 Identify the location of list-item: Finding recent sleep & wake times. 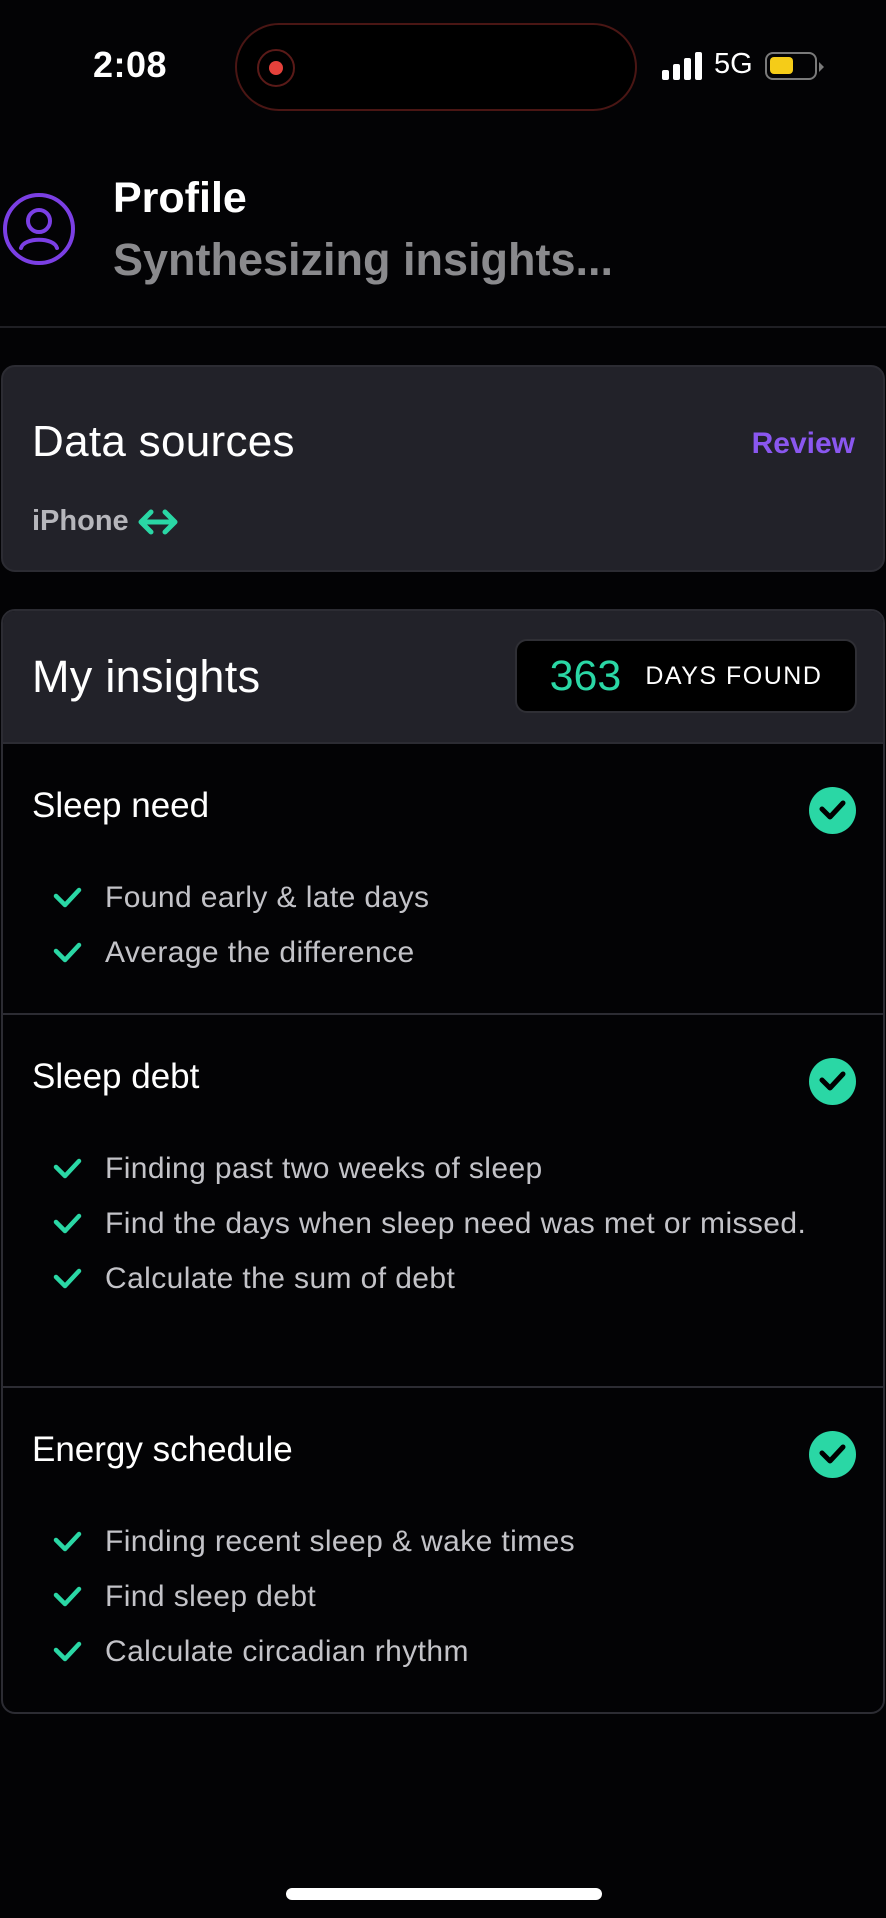
(443, 1541).